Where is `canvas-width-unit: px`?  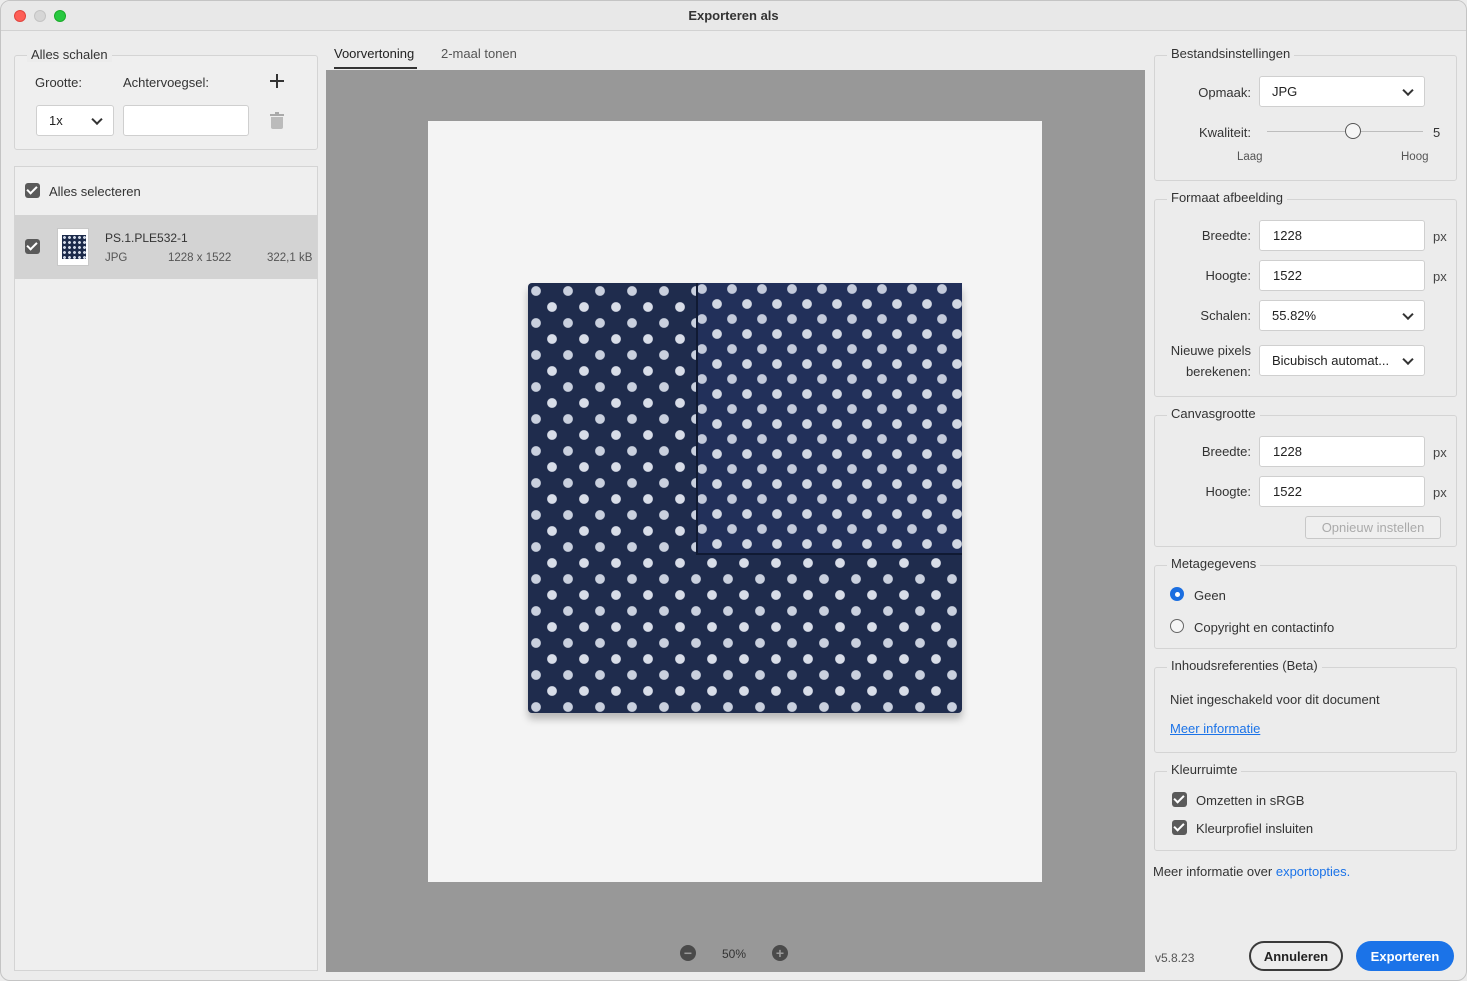 canvas-width-unit: px is located at coordinates (1440, 452).